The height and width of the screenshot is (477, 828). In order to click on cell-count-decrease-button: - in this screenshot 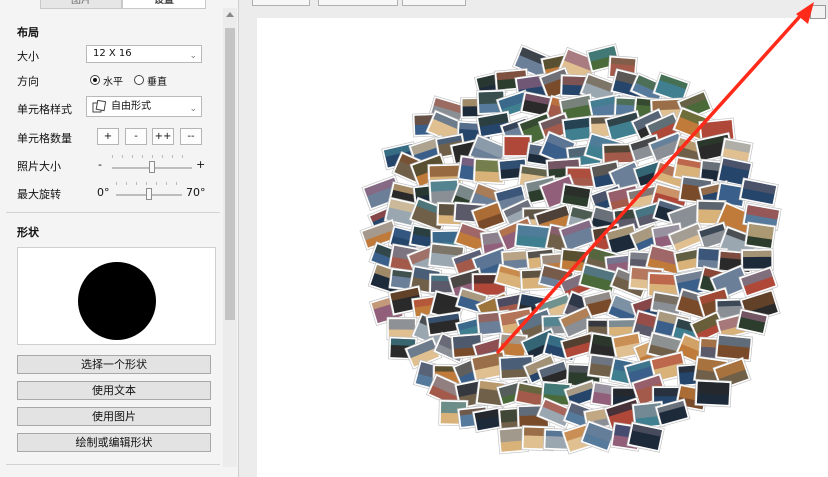, I will do `click(136, 136)`.